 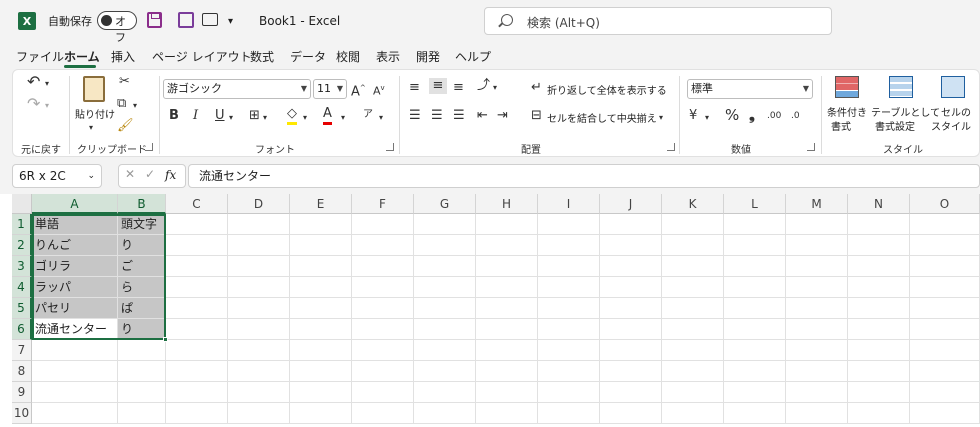 What do you see at coordinates (259, 204) in the screenshot?
I see `column-header-d: D` at bounding box center [259, 204].